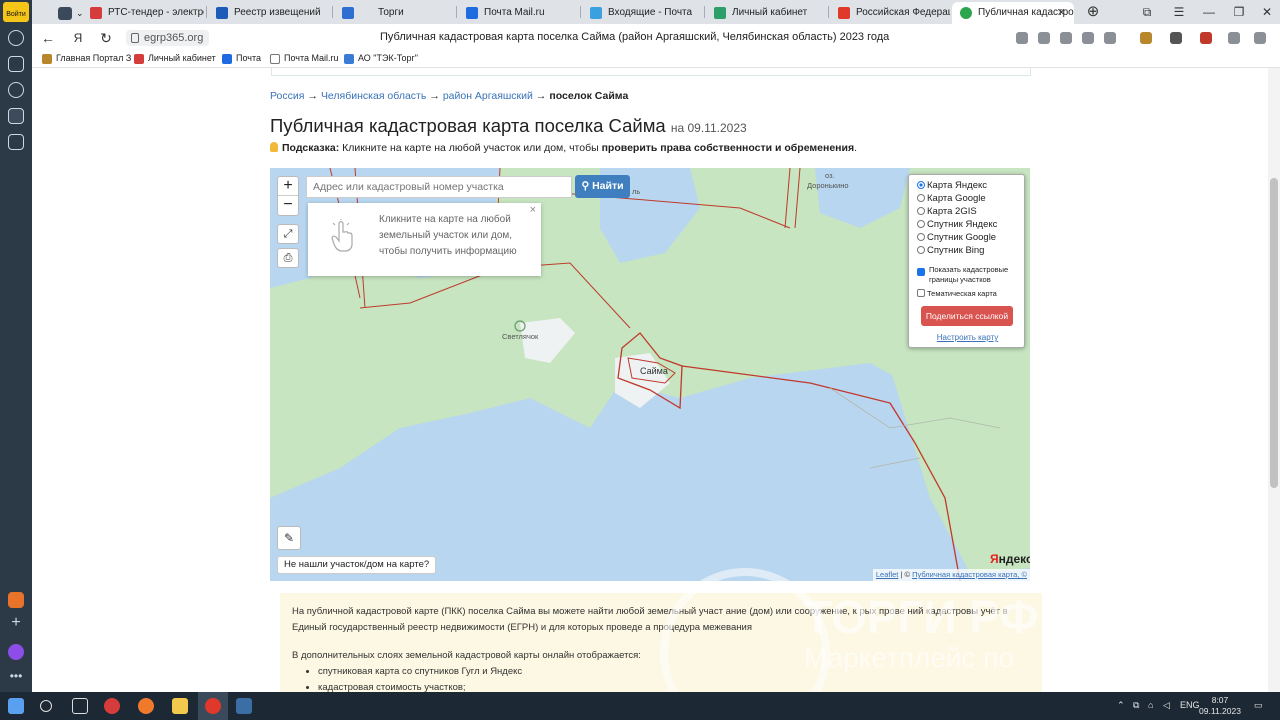  What do you see at coordinates (1146, 38) in the screenshot?
I see `extension-emblem-icon` at bounding box center [1146, 38].